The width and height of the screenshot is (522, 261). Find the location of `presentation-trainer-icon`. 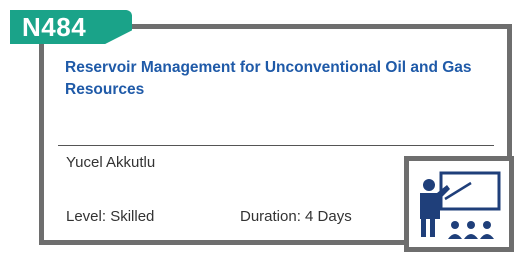

presentation-trainer-icon is located at coordinates (460, 205).